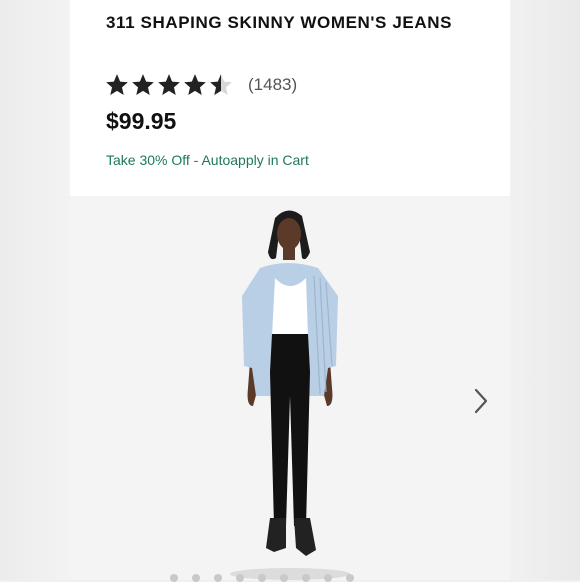 This screenshot has height=582, width=580. Describe the element at coordinates (290, 395) in the screenshot. I see `model-photo` at that location.